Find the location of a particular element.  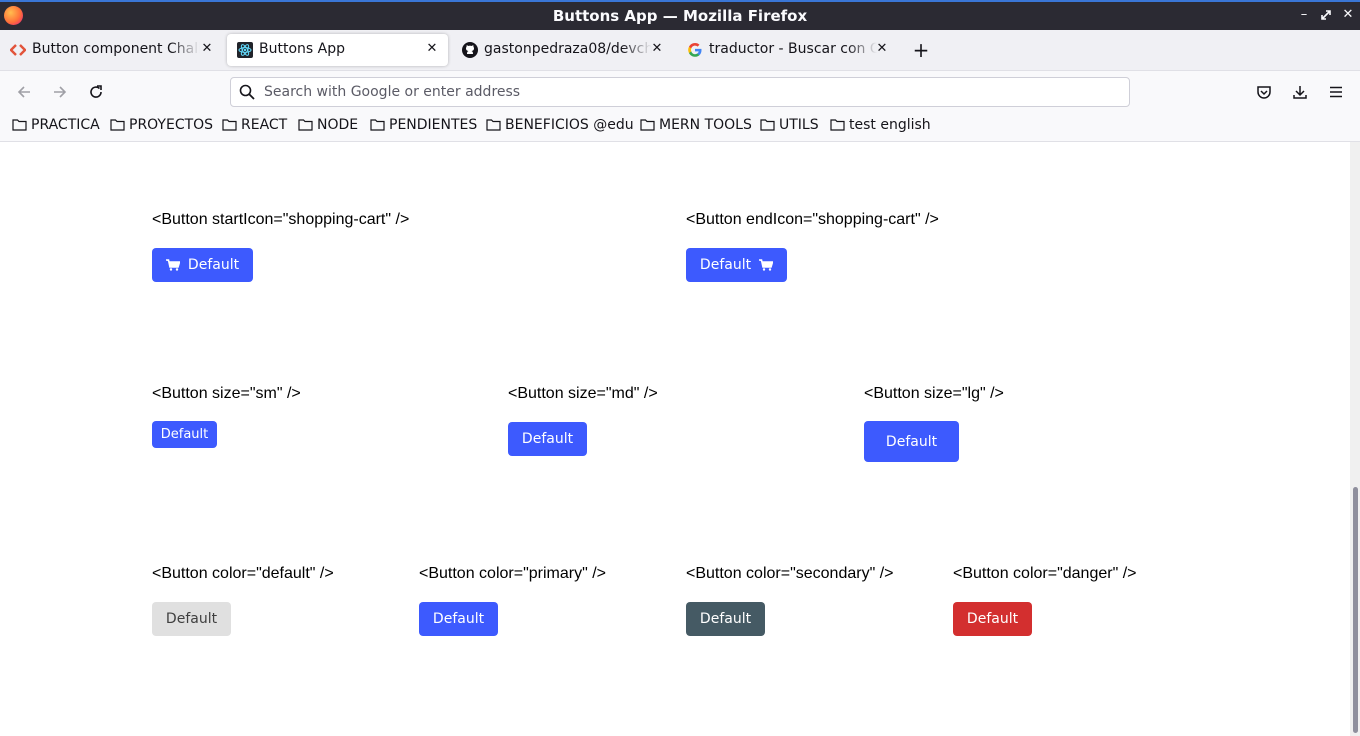

page-scrollbar is located at coordinates (1355, 439).